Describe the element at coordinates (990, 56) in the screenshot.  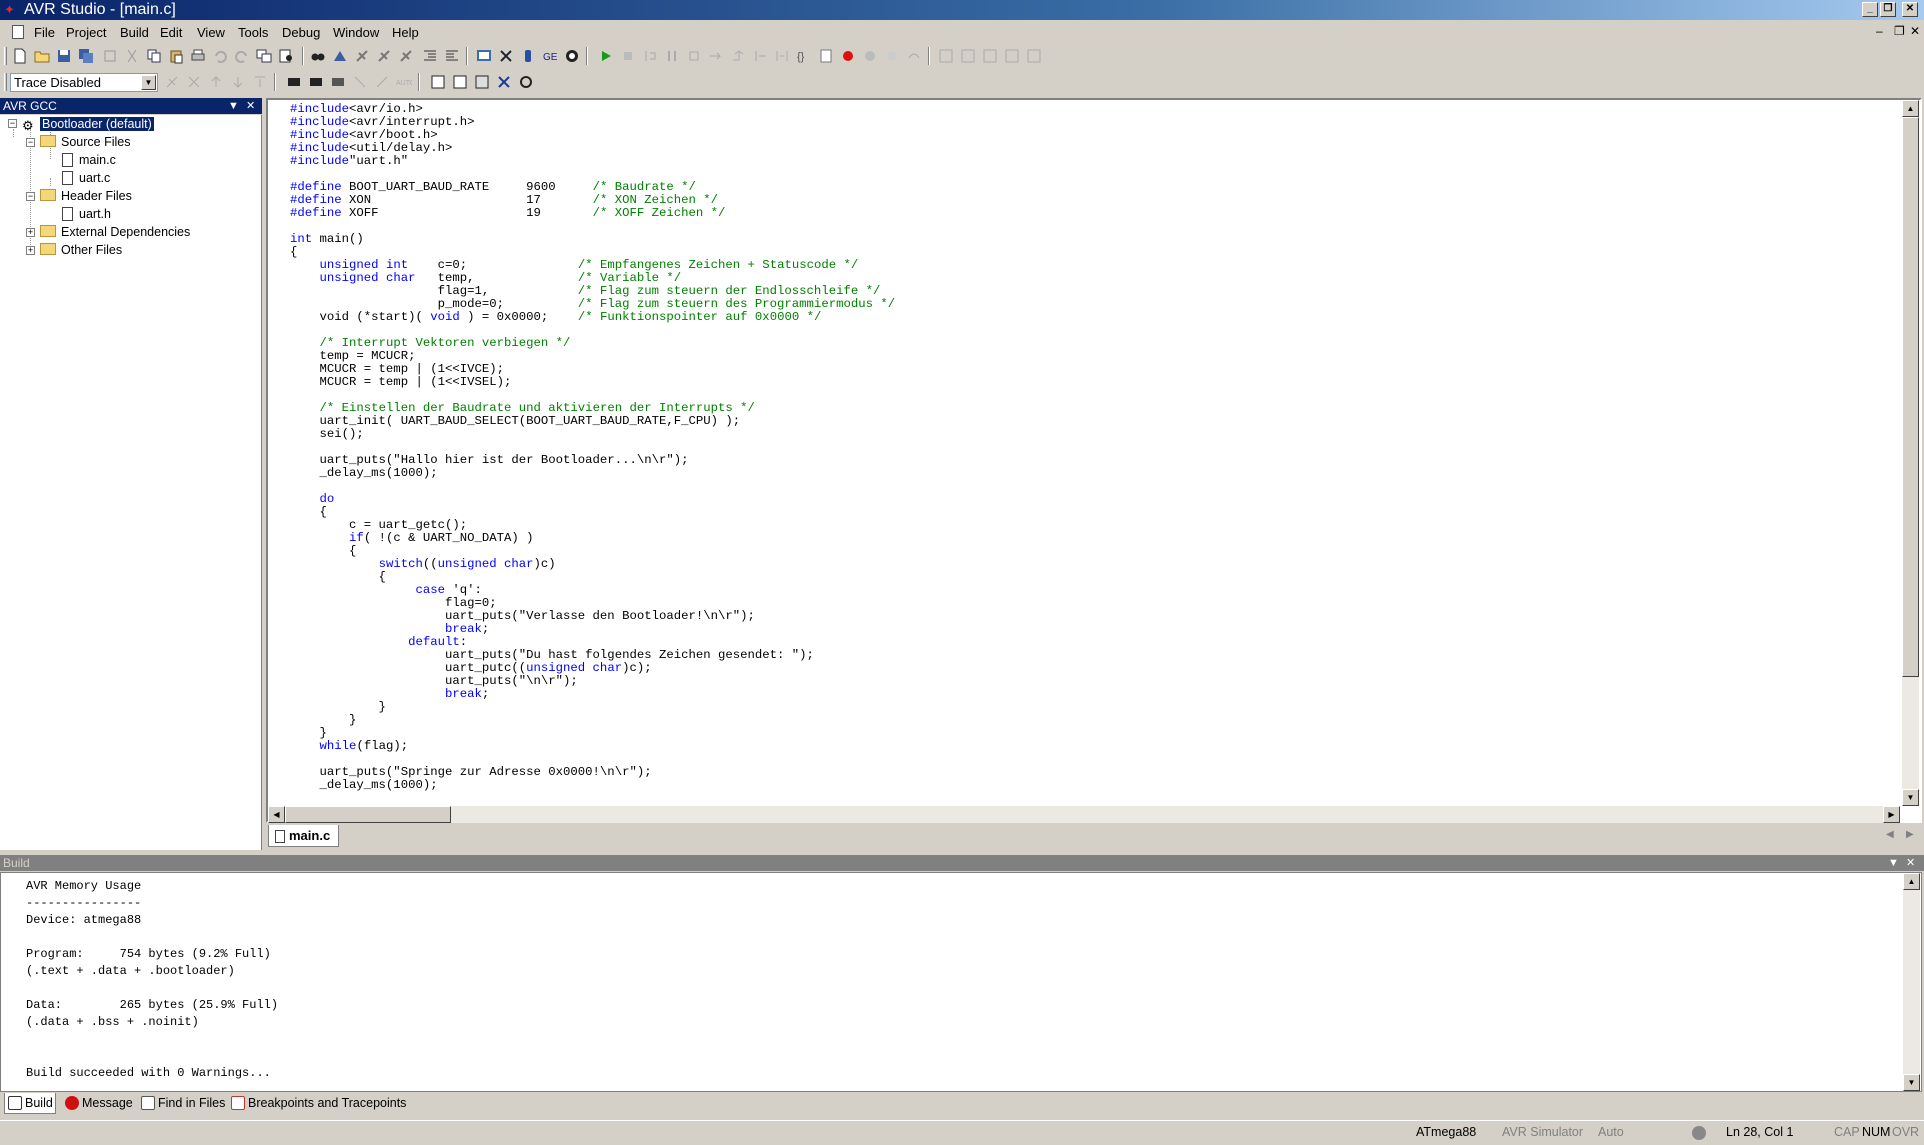
I see `memory-view-icon` at that location.